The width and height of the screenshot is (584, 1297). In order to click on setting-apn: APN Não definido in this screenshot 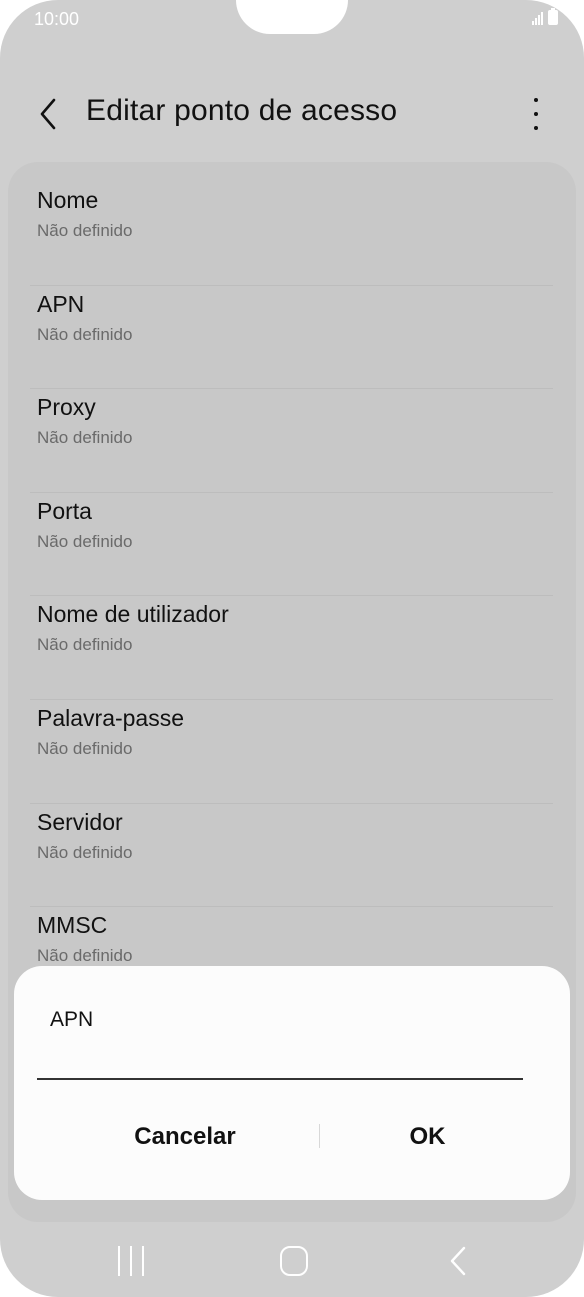, I will do `click(291, 338)`.